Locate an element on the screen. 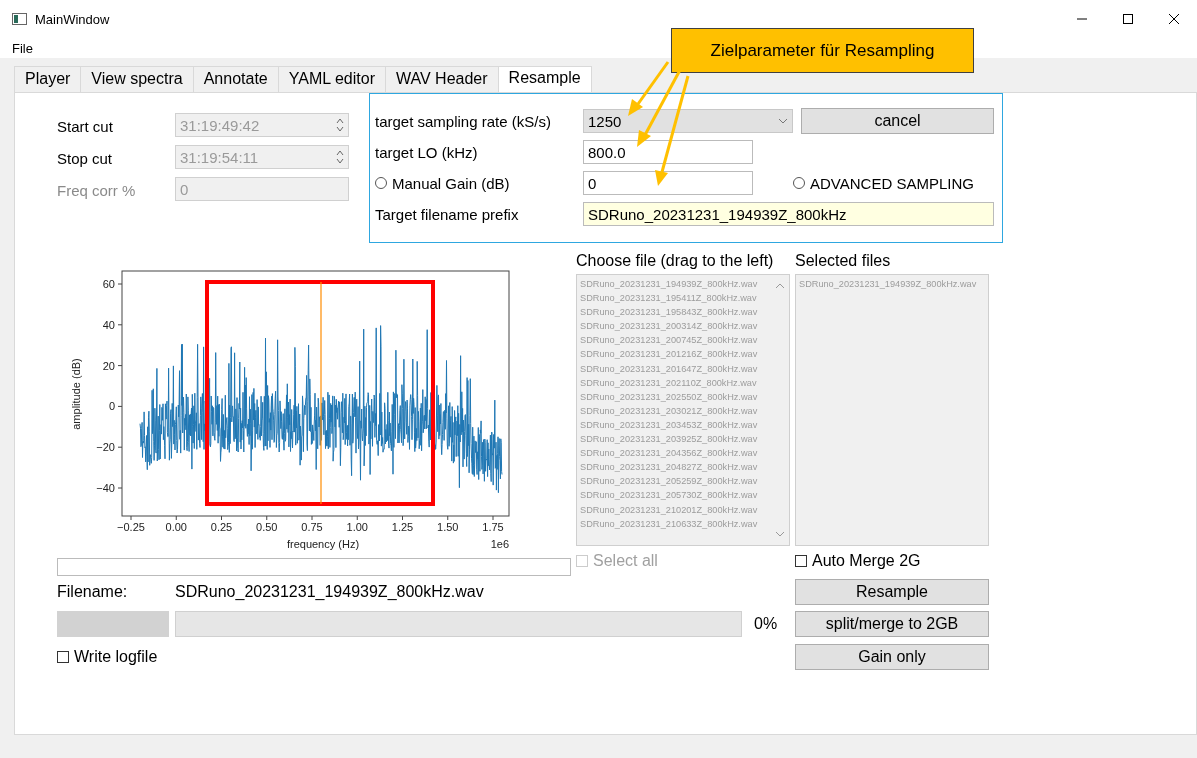  x-axis-label: frequency (Hz) is located at coordinates (323, 544).